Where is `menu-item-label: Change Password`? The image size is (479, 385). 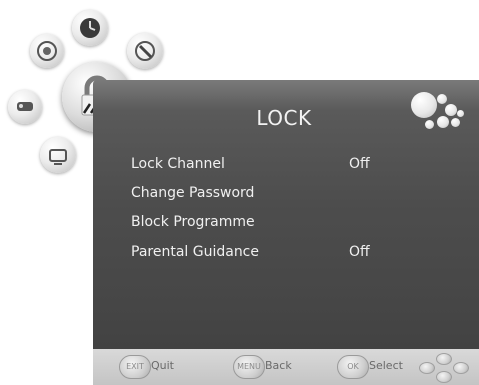 menu-item-label: Change Password is located at coordinates (193, 193).